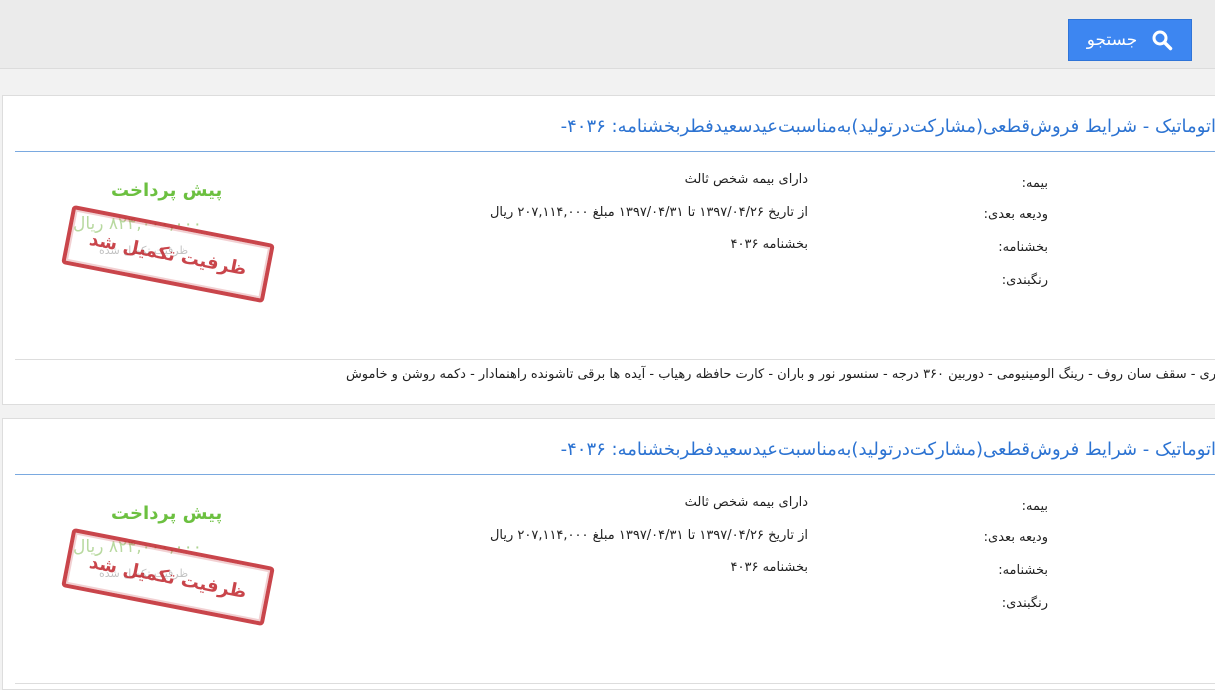 The width and height of the screenshot is (1215, 690). Describe the element at coordinates (1112, 40) in the screenshot. I see `search-button-label: جستجو` at that location.